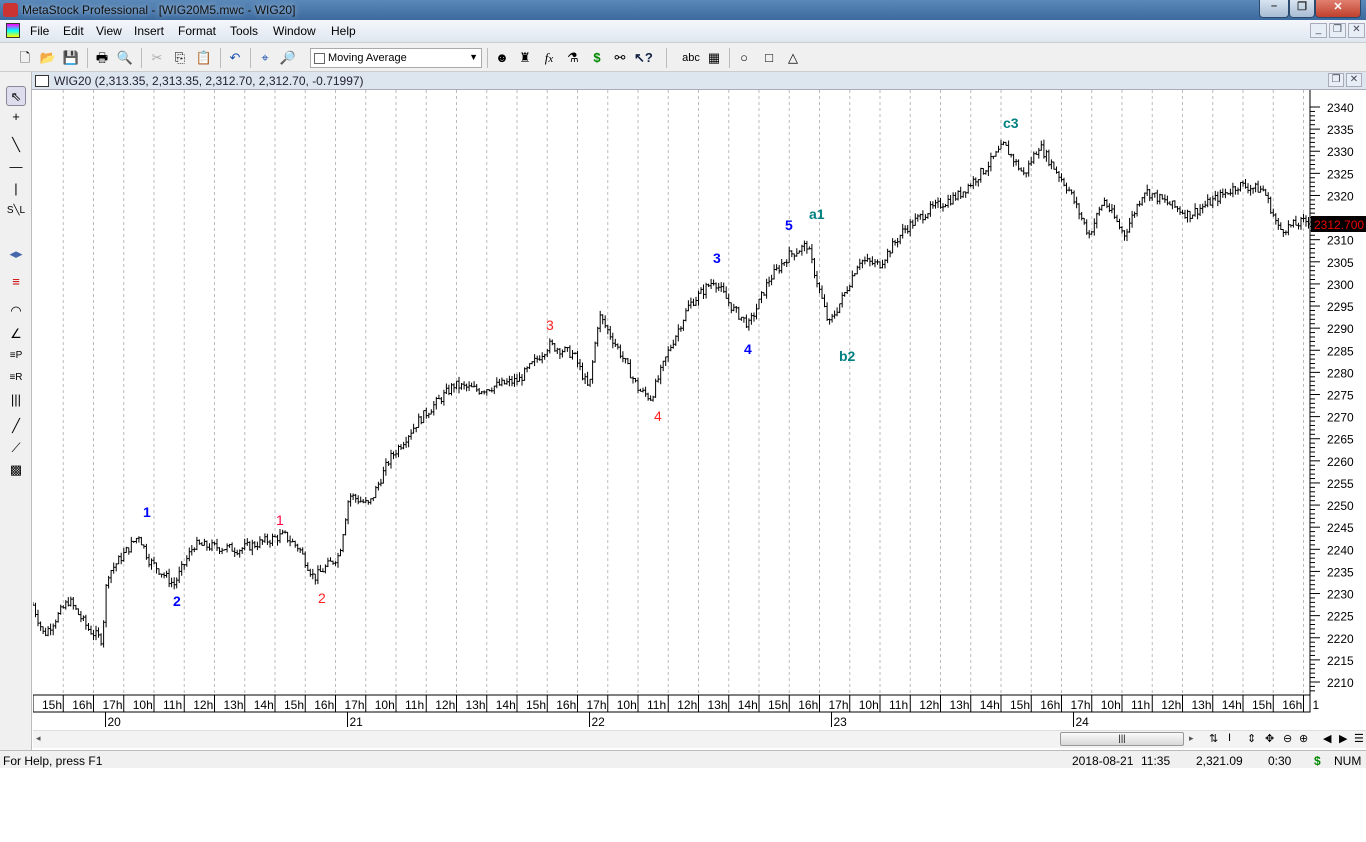 The width and height of the screenshot is (1366, 842). What do you see at coordinates (1213, 738) in the screenshot?
I see `refresh-scale-icon: ⇅` at bounding box center [1213, 738].